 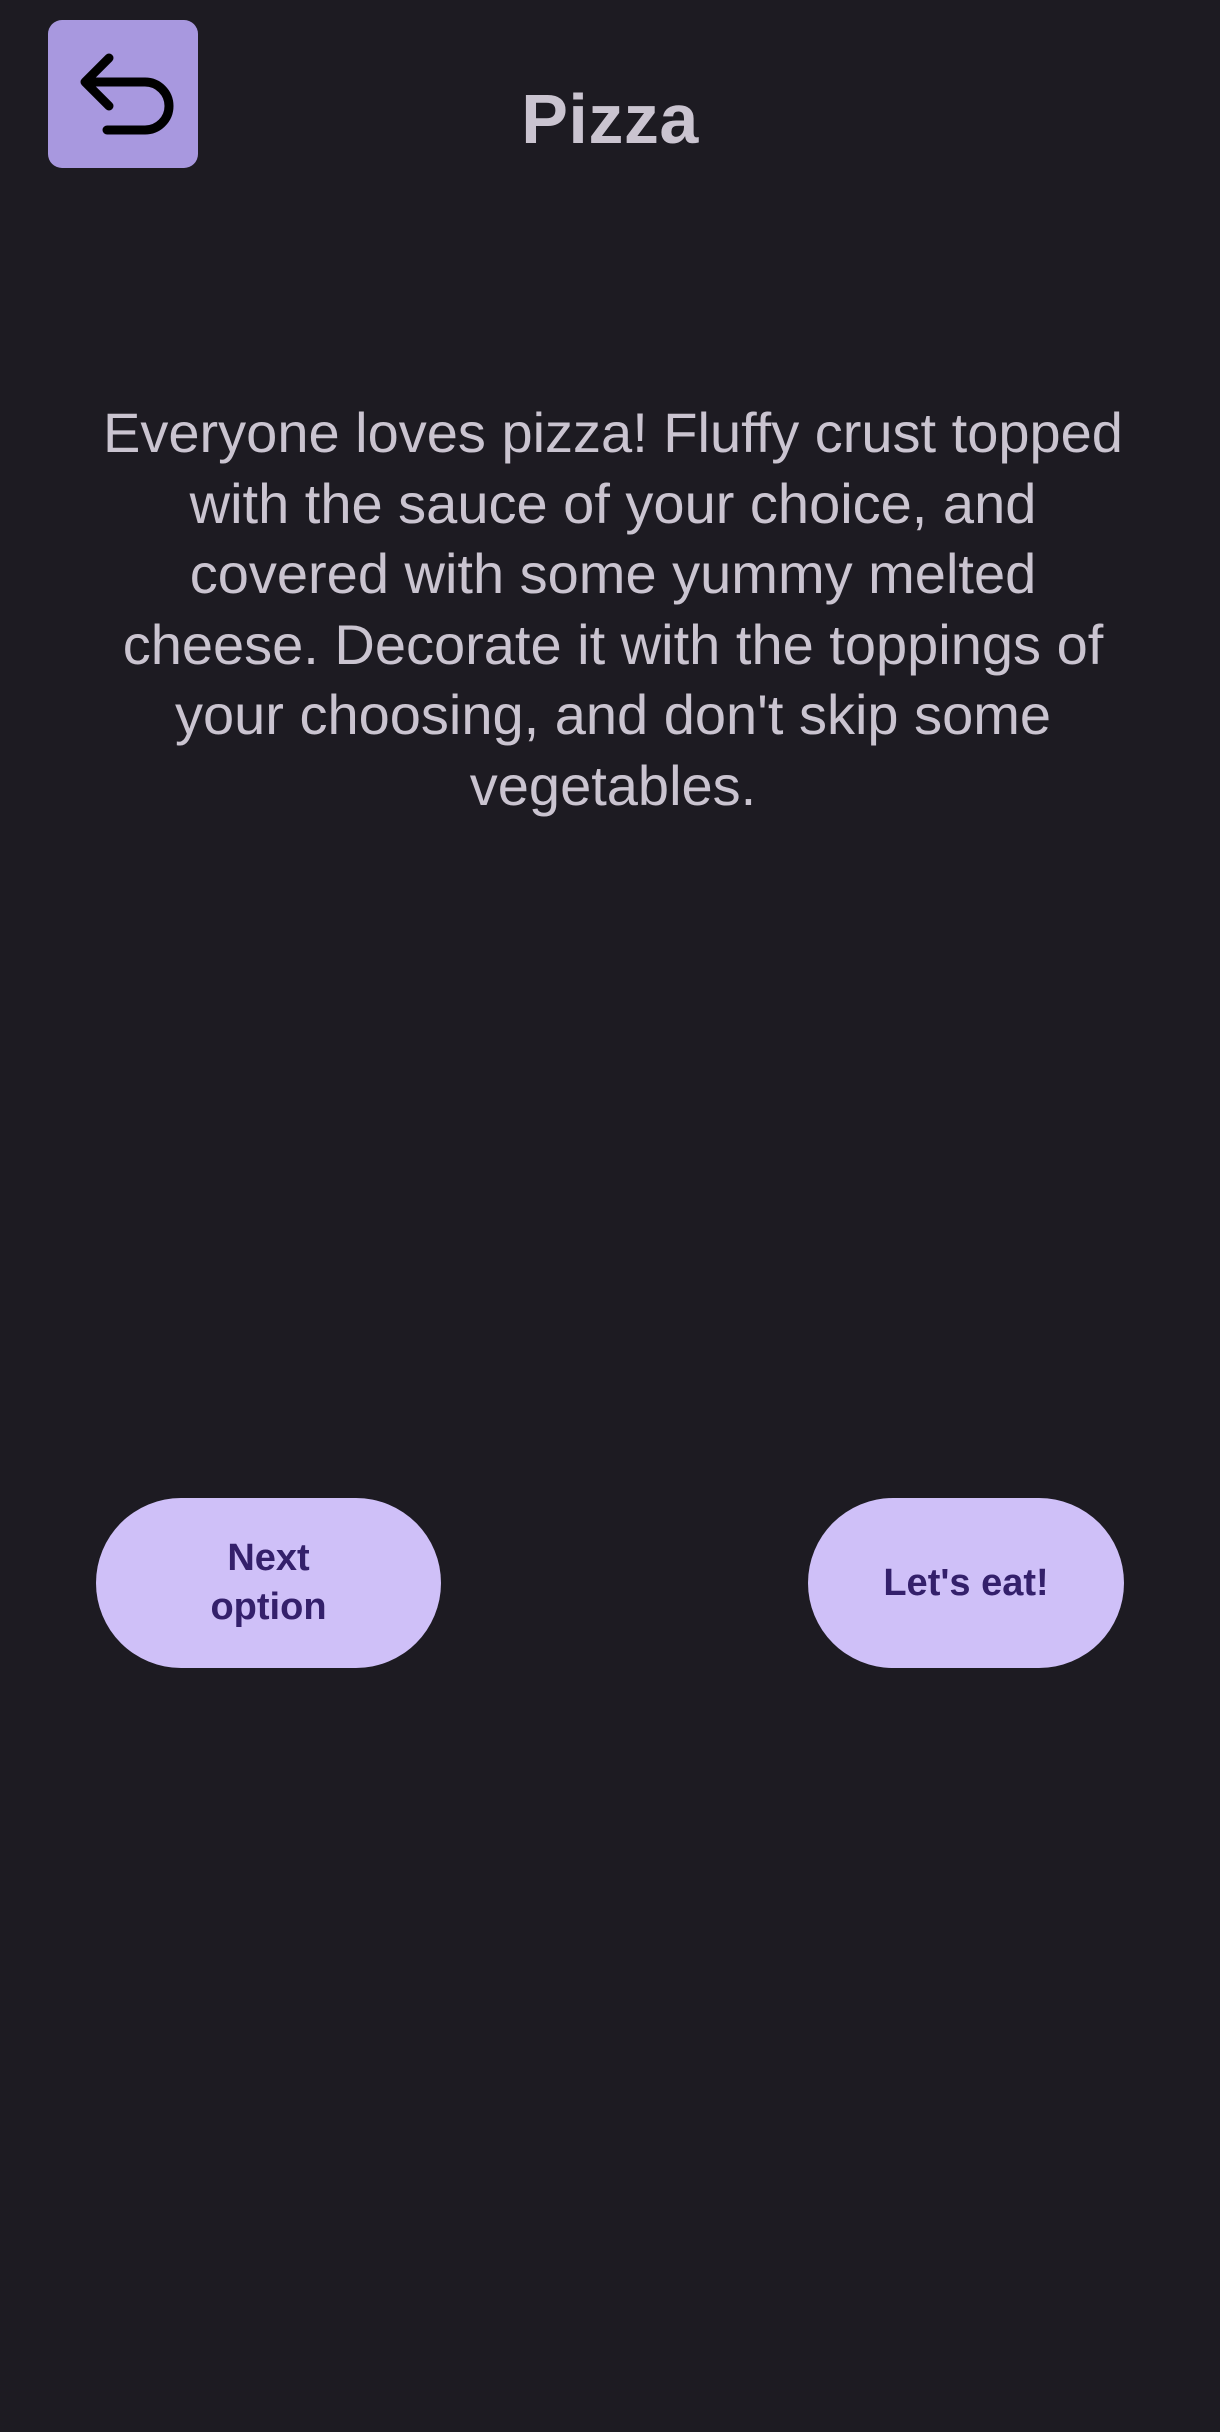 I want to click on back-button, so click(x=123, y=94).